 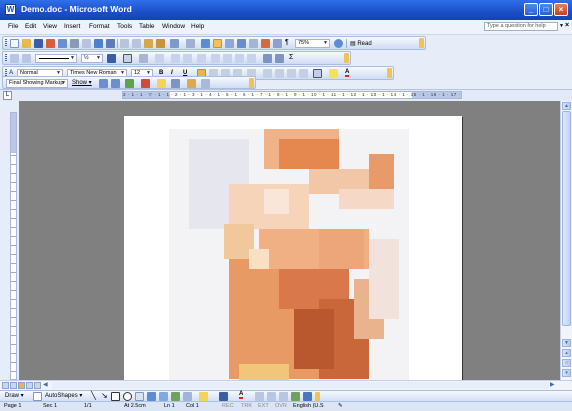 I want to click on draw-font-color-icon: A, so click(x=241, y=395).